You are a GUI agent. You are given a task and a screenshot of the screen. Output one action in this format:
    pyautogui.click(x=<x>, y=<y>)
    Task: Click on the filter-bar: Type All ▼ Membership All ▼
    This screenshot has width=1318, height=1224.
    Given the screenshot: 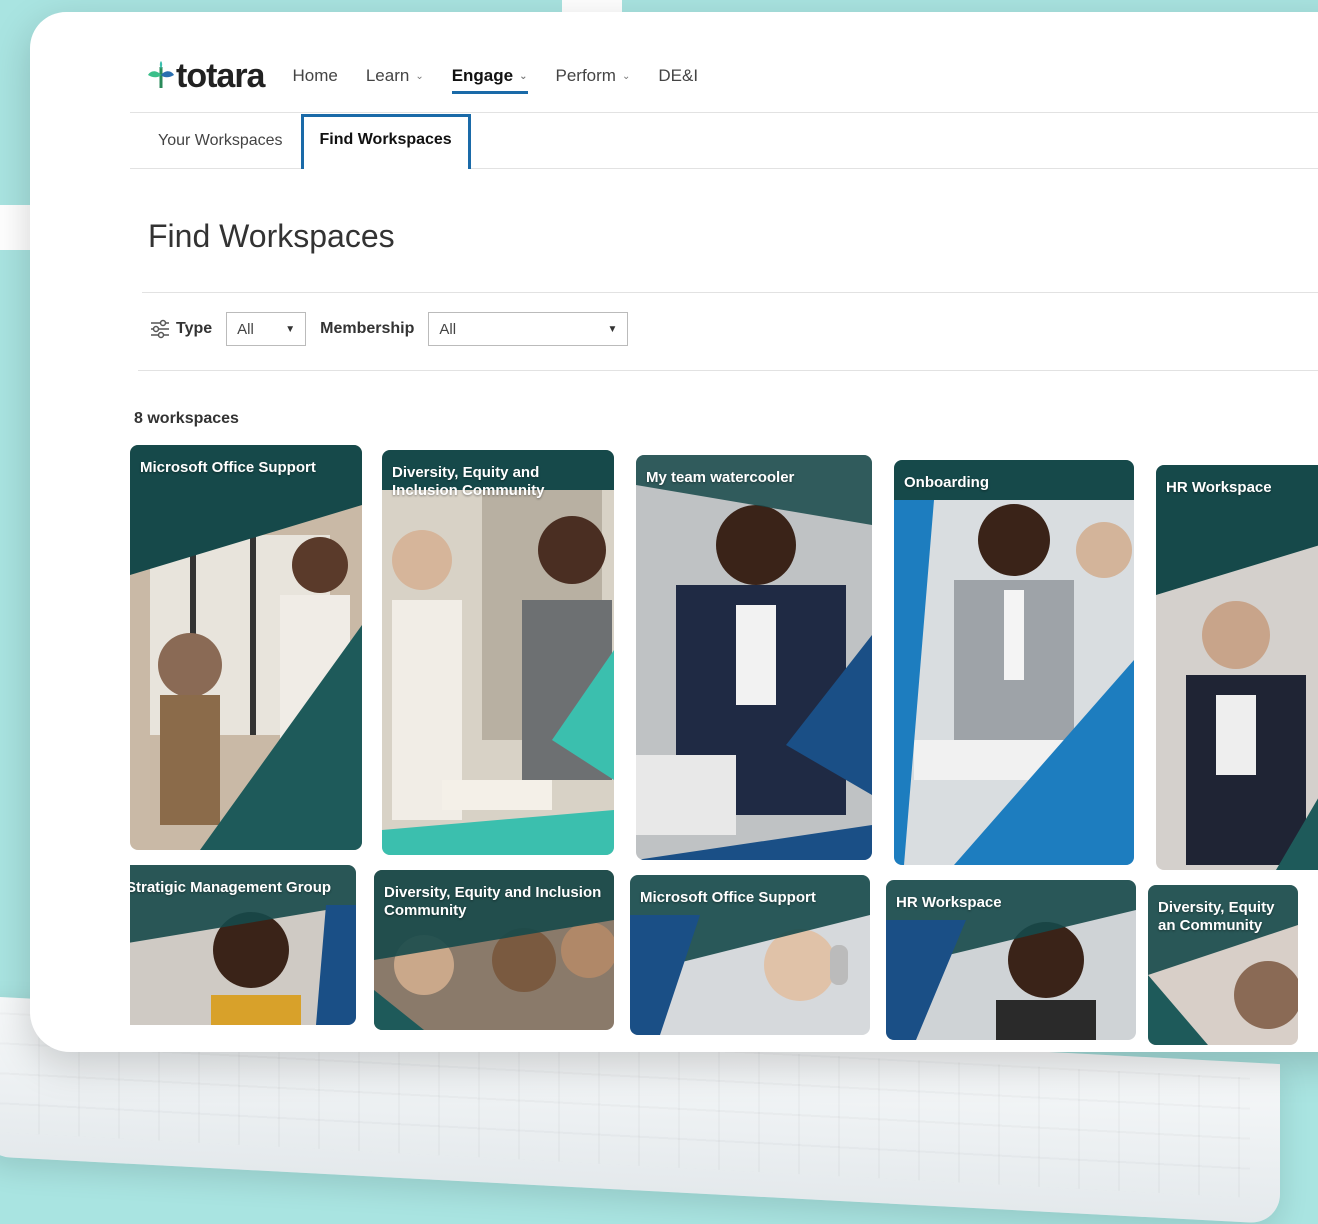 What is the action you would take?
    pyautogui.click(x=389, y=329)
    